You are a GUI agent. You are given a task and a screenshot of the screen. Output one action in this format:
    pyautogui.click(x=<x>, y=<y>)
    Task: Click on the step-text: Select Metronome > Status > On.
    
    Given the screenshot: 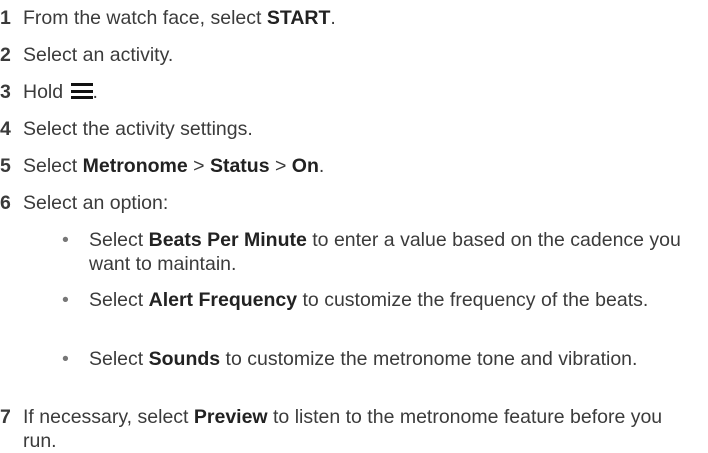 What is the action you would take?
    pyautogui.click(x=174, y=166)
    